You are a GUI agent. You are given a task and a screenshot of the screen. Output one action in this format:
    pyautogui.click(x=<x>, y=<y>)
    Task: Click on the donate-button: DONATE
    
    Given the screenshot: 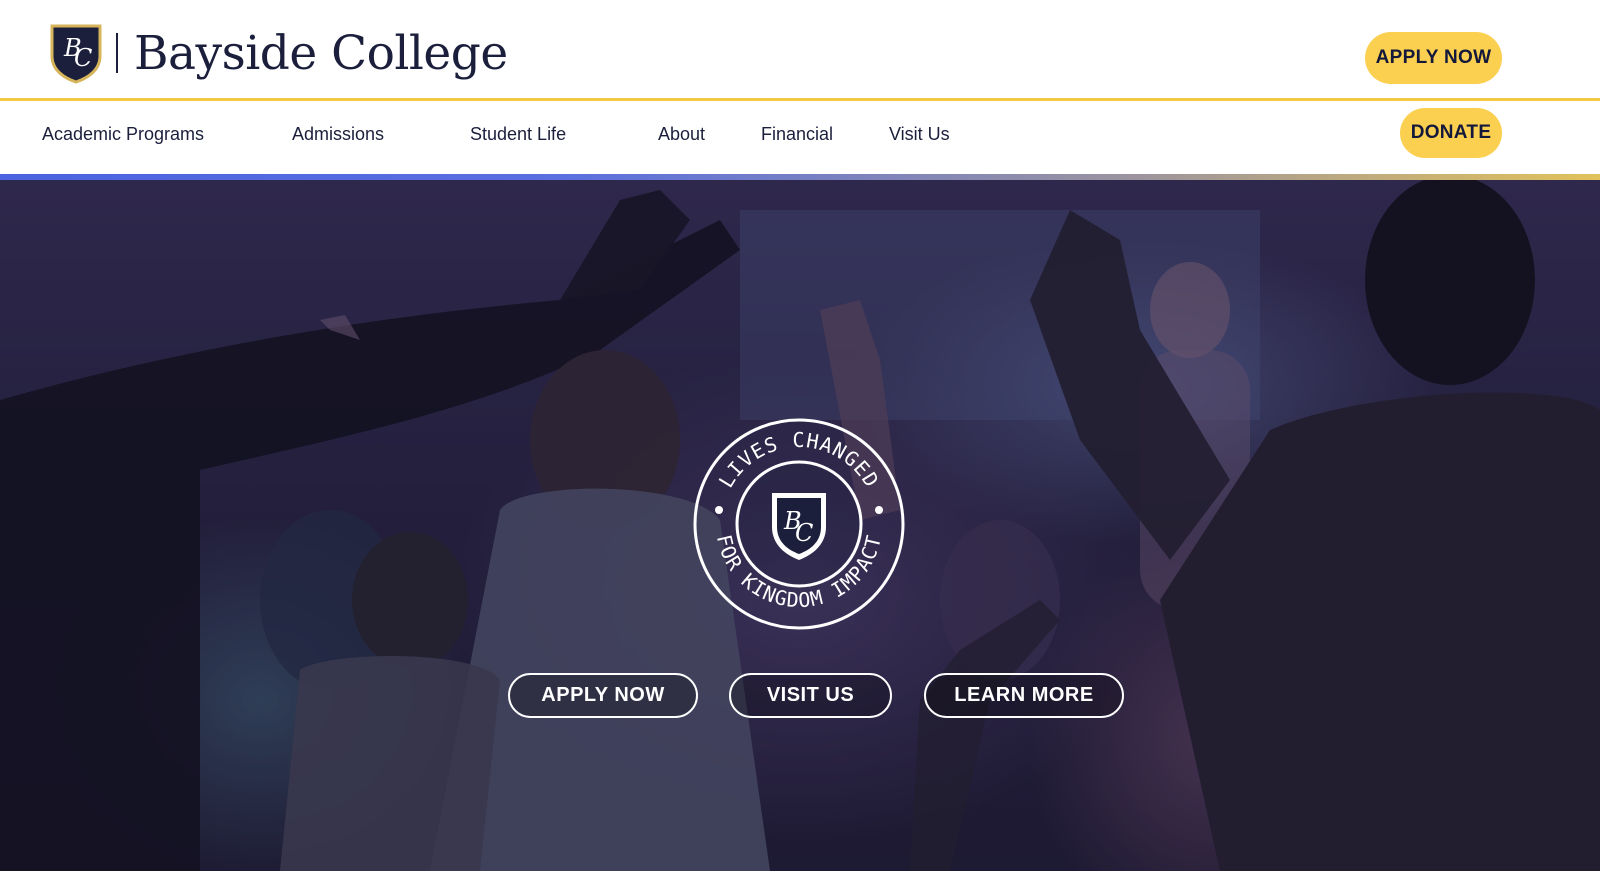 What is the action you would take?
    pyautogui.click(x=1451, y=133)
    